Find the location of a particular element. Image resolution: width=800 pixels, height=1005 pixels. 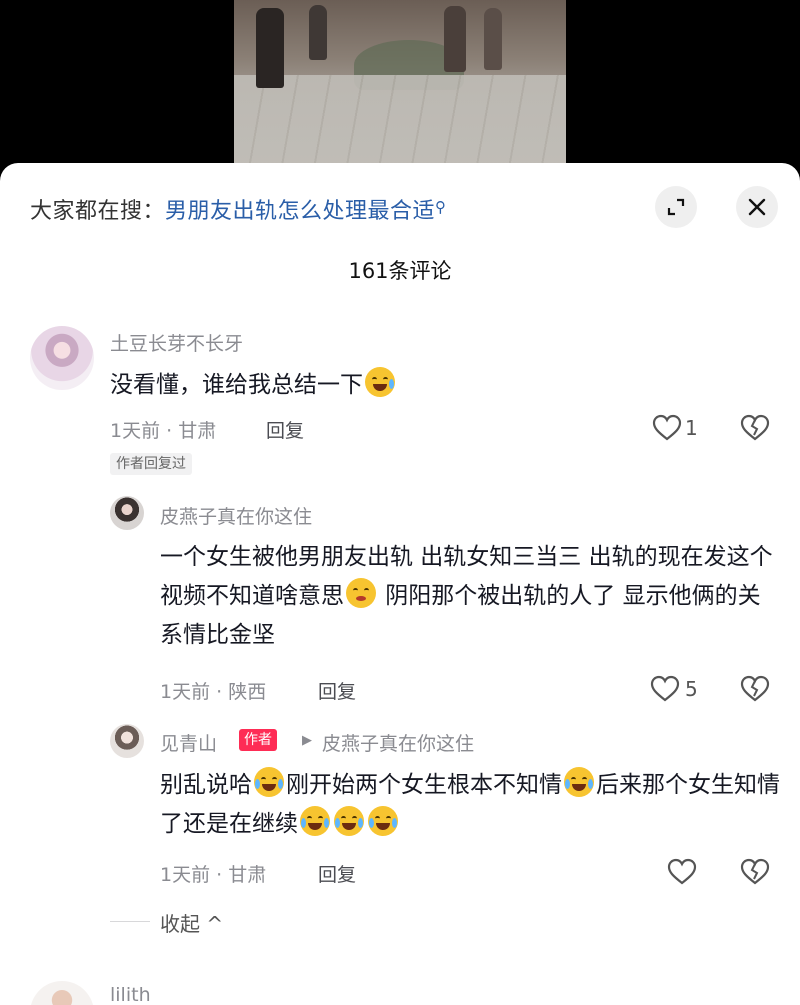

grinning-sweat-emoji is located at coordinates (380, 382).